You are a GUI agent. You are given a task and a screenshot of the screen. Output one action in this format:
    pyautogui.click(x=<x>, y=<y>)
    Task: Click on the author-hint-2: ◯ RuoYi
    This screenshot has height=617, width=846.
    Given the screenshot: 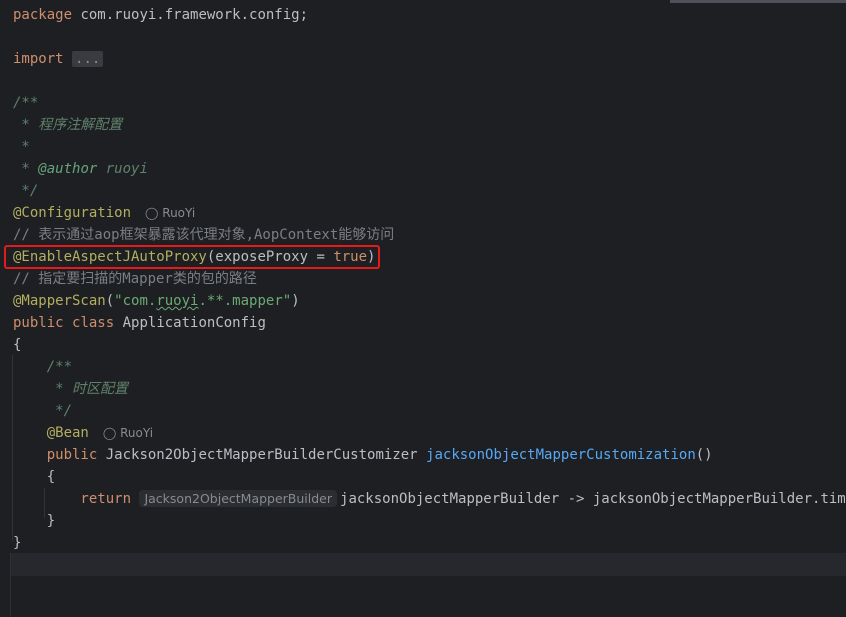 What is the action you would take?
    pyautogui.click(x=128, y=433)
    